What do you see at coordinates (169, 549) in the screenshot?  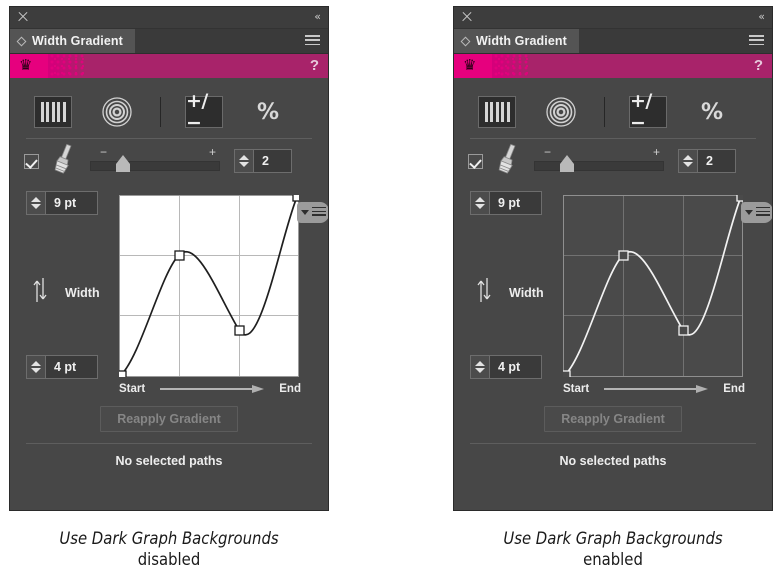 I see `caption-light: Use Dark Graph Backgrounds disabled` at bounding box center [169, 549].